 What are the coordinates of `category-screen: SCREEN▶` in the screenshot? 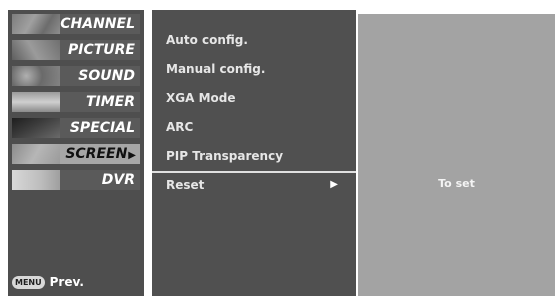 It's located at (76, 154).